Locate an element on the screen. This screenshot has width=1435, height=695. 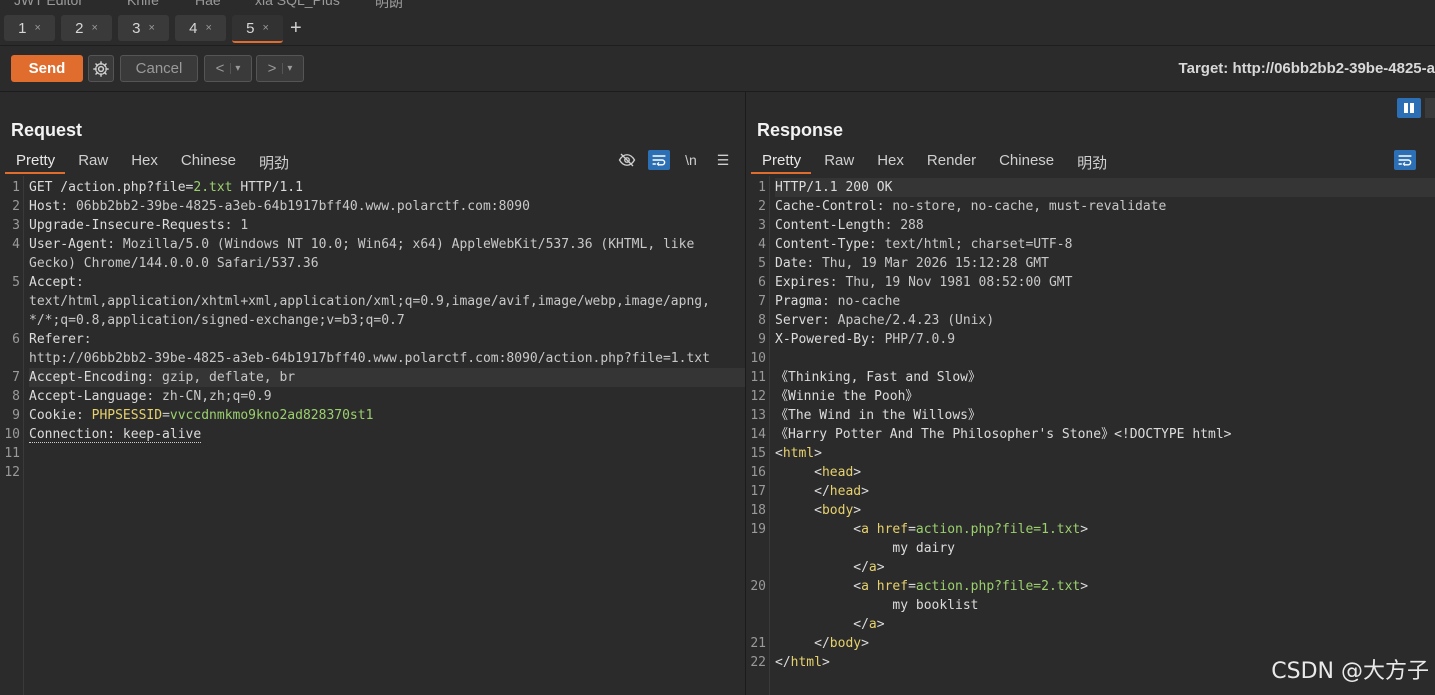
layout-toggle-button is located at coordinates (1409, 108).